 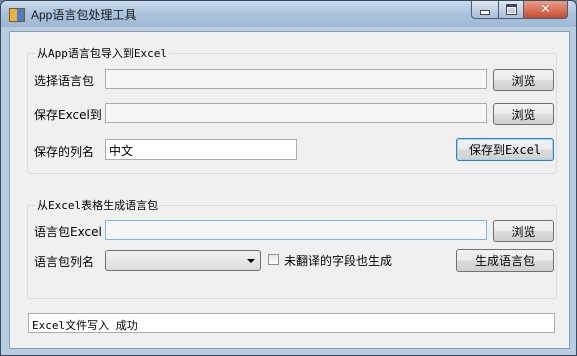 I want to click on pack-excel-field, so click(x=296, y=230).